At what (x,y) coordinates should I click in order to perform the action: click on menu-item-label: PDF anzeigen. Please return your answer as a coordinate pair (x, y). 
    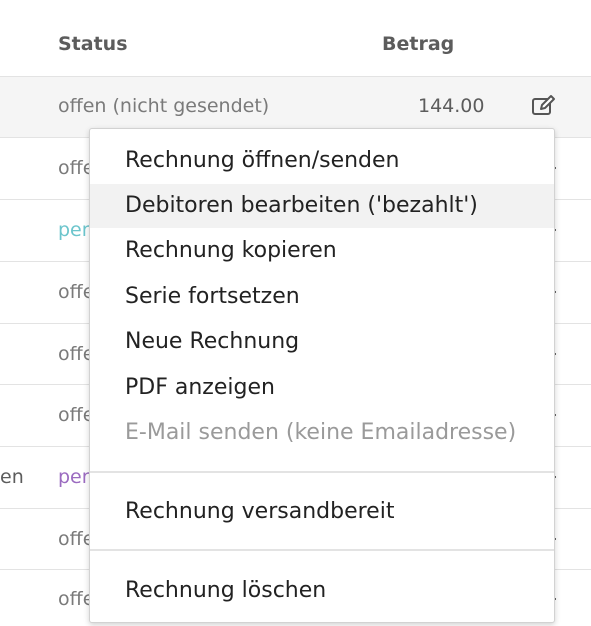
    Looking at the image, I should click on (200, 387).